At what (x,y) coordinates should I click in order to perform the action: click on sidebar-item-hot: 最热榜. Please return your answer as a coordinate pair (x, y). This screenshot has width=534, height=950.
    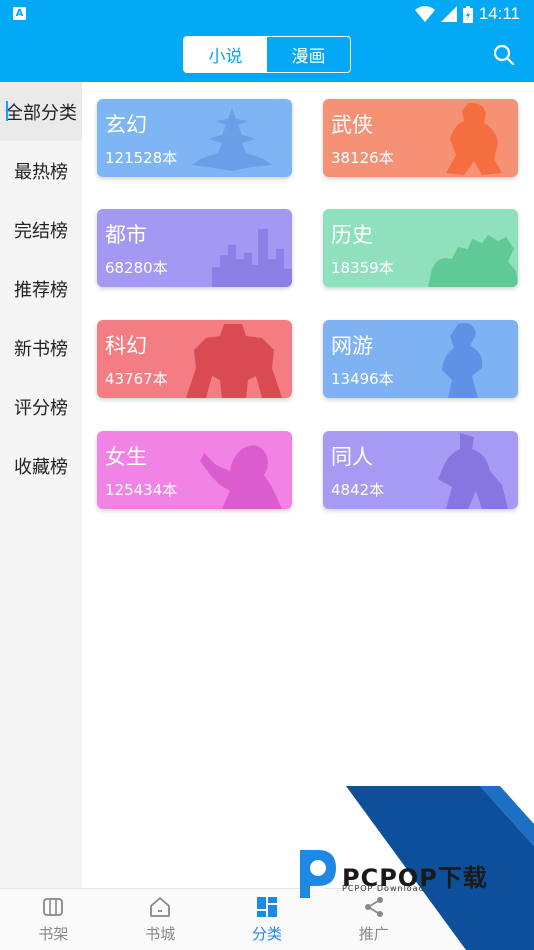
    Looking at the image, I should click on (41, 170).